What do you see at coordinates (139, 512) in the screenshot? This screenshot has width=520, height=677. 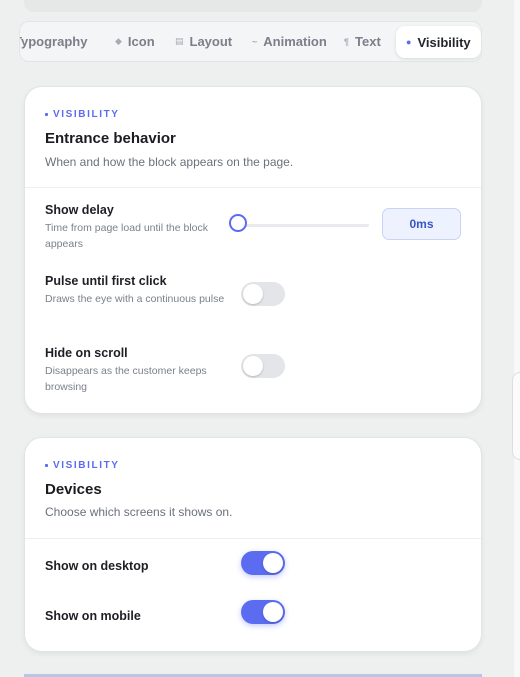 I see `card-subtitle: Choose which screens it shows on.` at bounding box center [139, 512].